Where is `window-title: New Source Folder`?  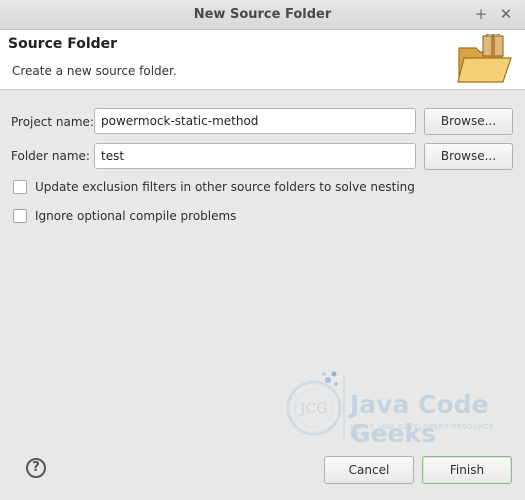 window-title: New Source Folder is located at coordinates (262, 14).